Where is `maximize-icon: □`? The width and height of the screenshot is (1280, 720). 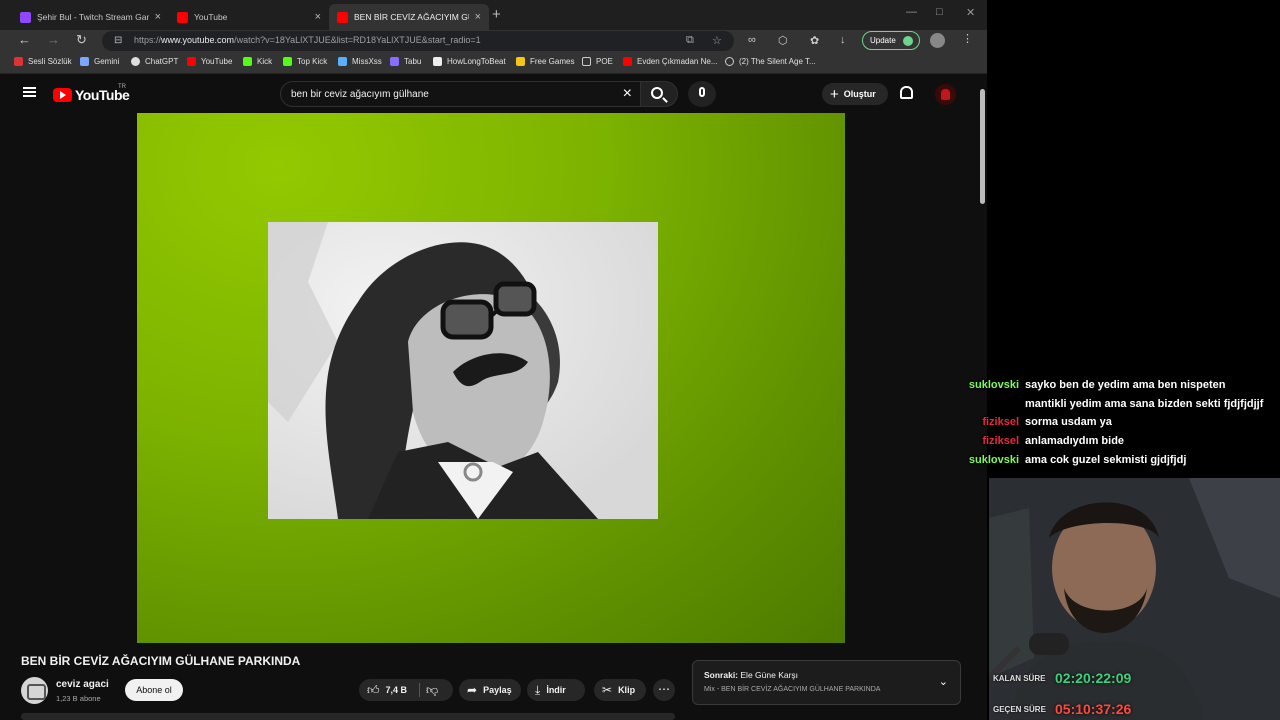
maximize-icon: □ is located at coordinates (939, 12).